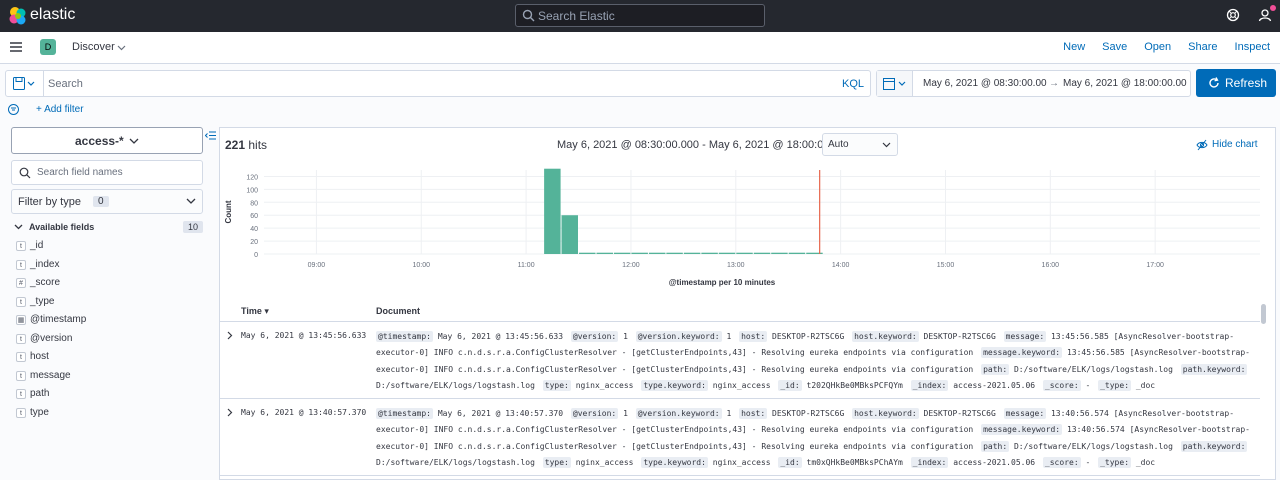 The width and height of the screenshot is (1280, 480). Describe the element at coordinates (1125, 83) in the screenshot. I see `end-date: May 6, 2021 @ 18:00:00.00` at that location.